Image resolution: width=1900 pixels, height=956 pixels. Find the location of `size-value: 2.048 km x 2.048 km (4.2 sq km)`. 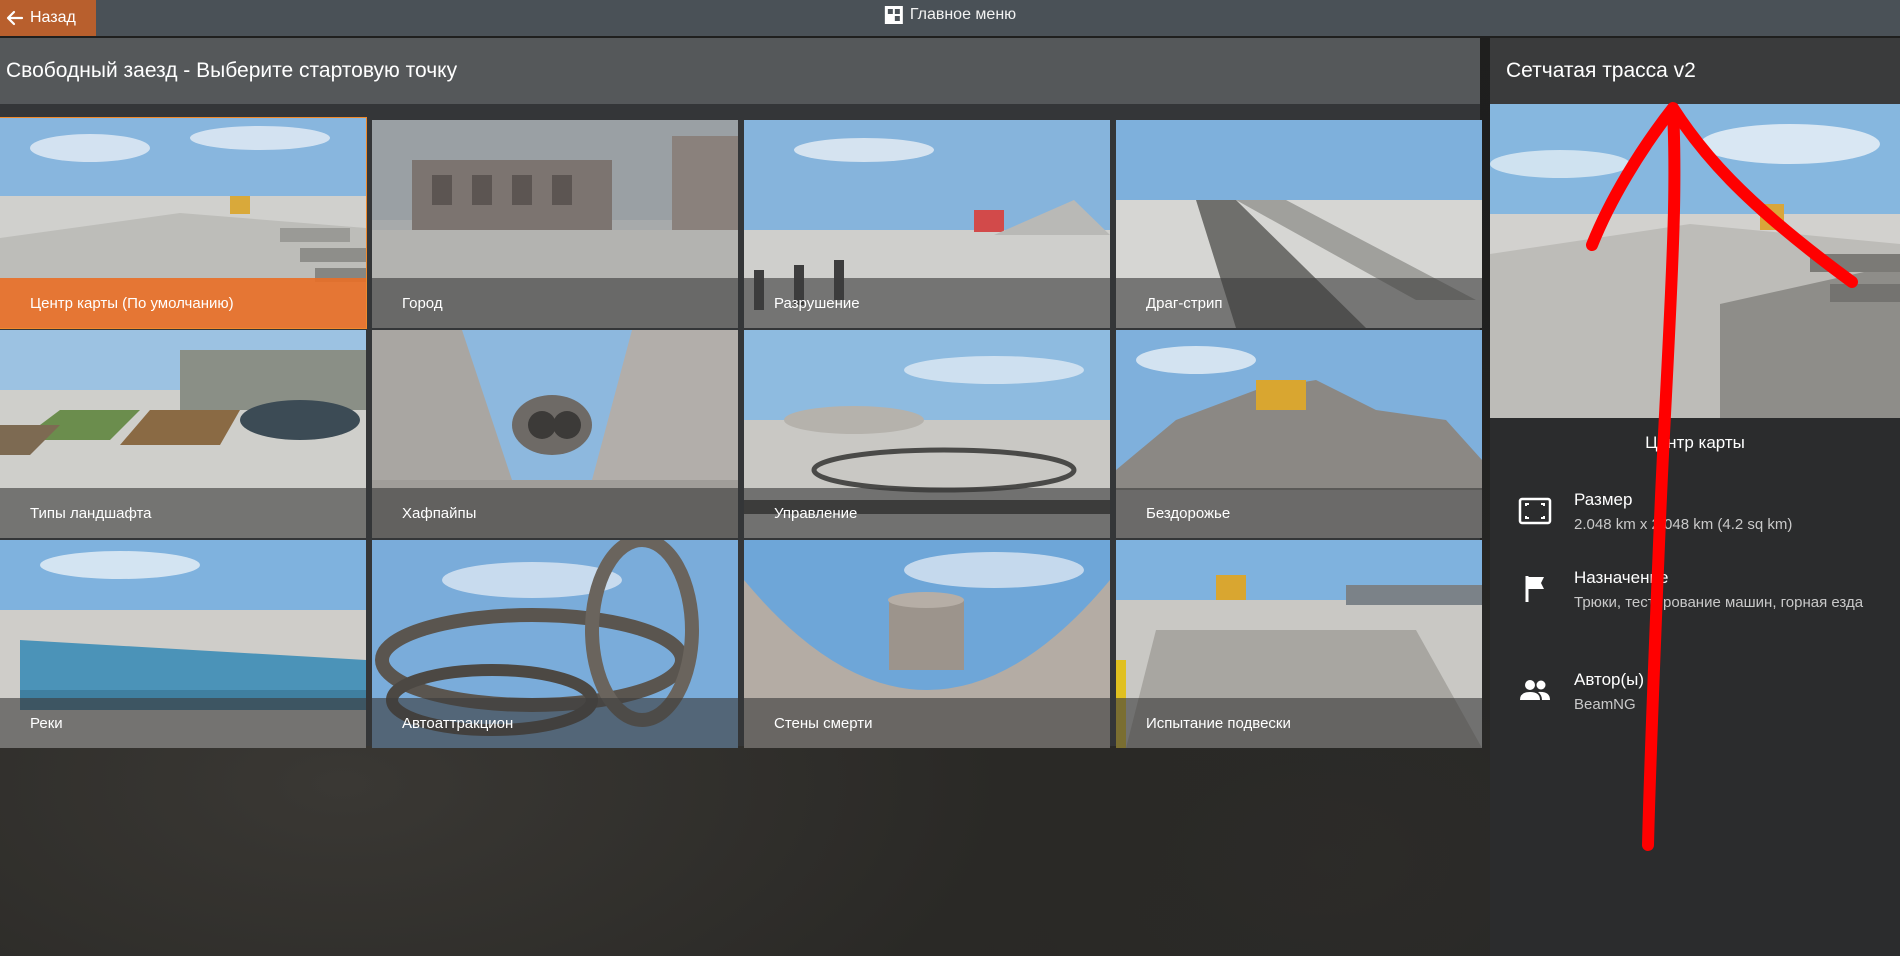

size-value: 2.048 km x 2.048 km (4.2 sq km) is located at coordinates (1683, 524).